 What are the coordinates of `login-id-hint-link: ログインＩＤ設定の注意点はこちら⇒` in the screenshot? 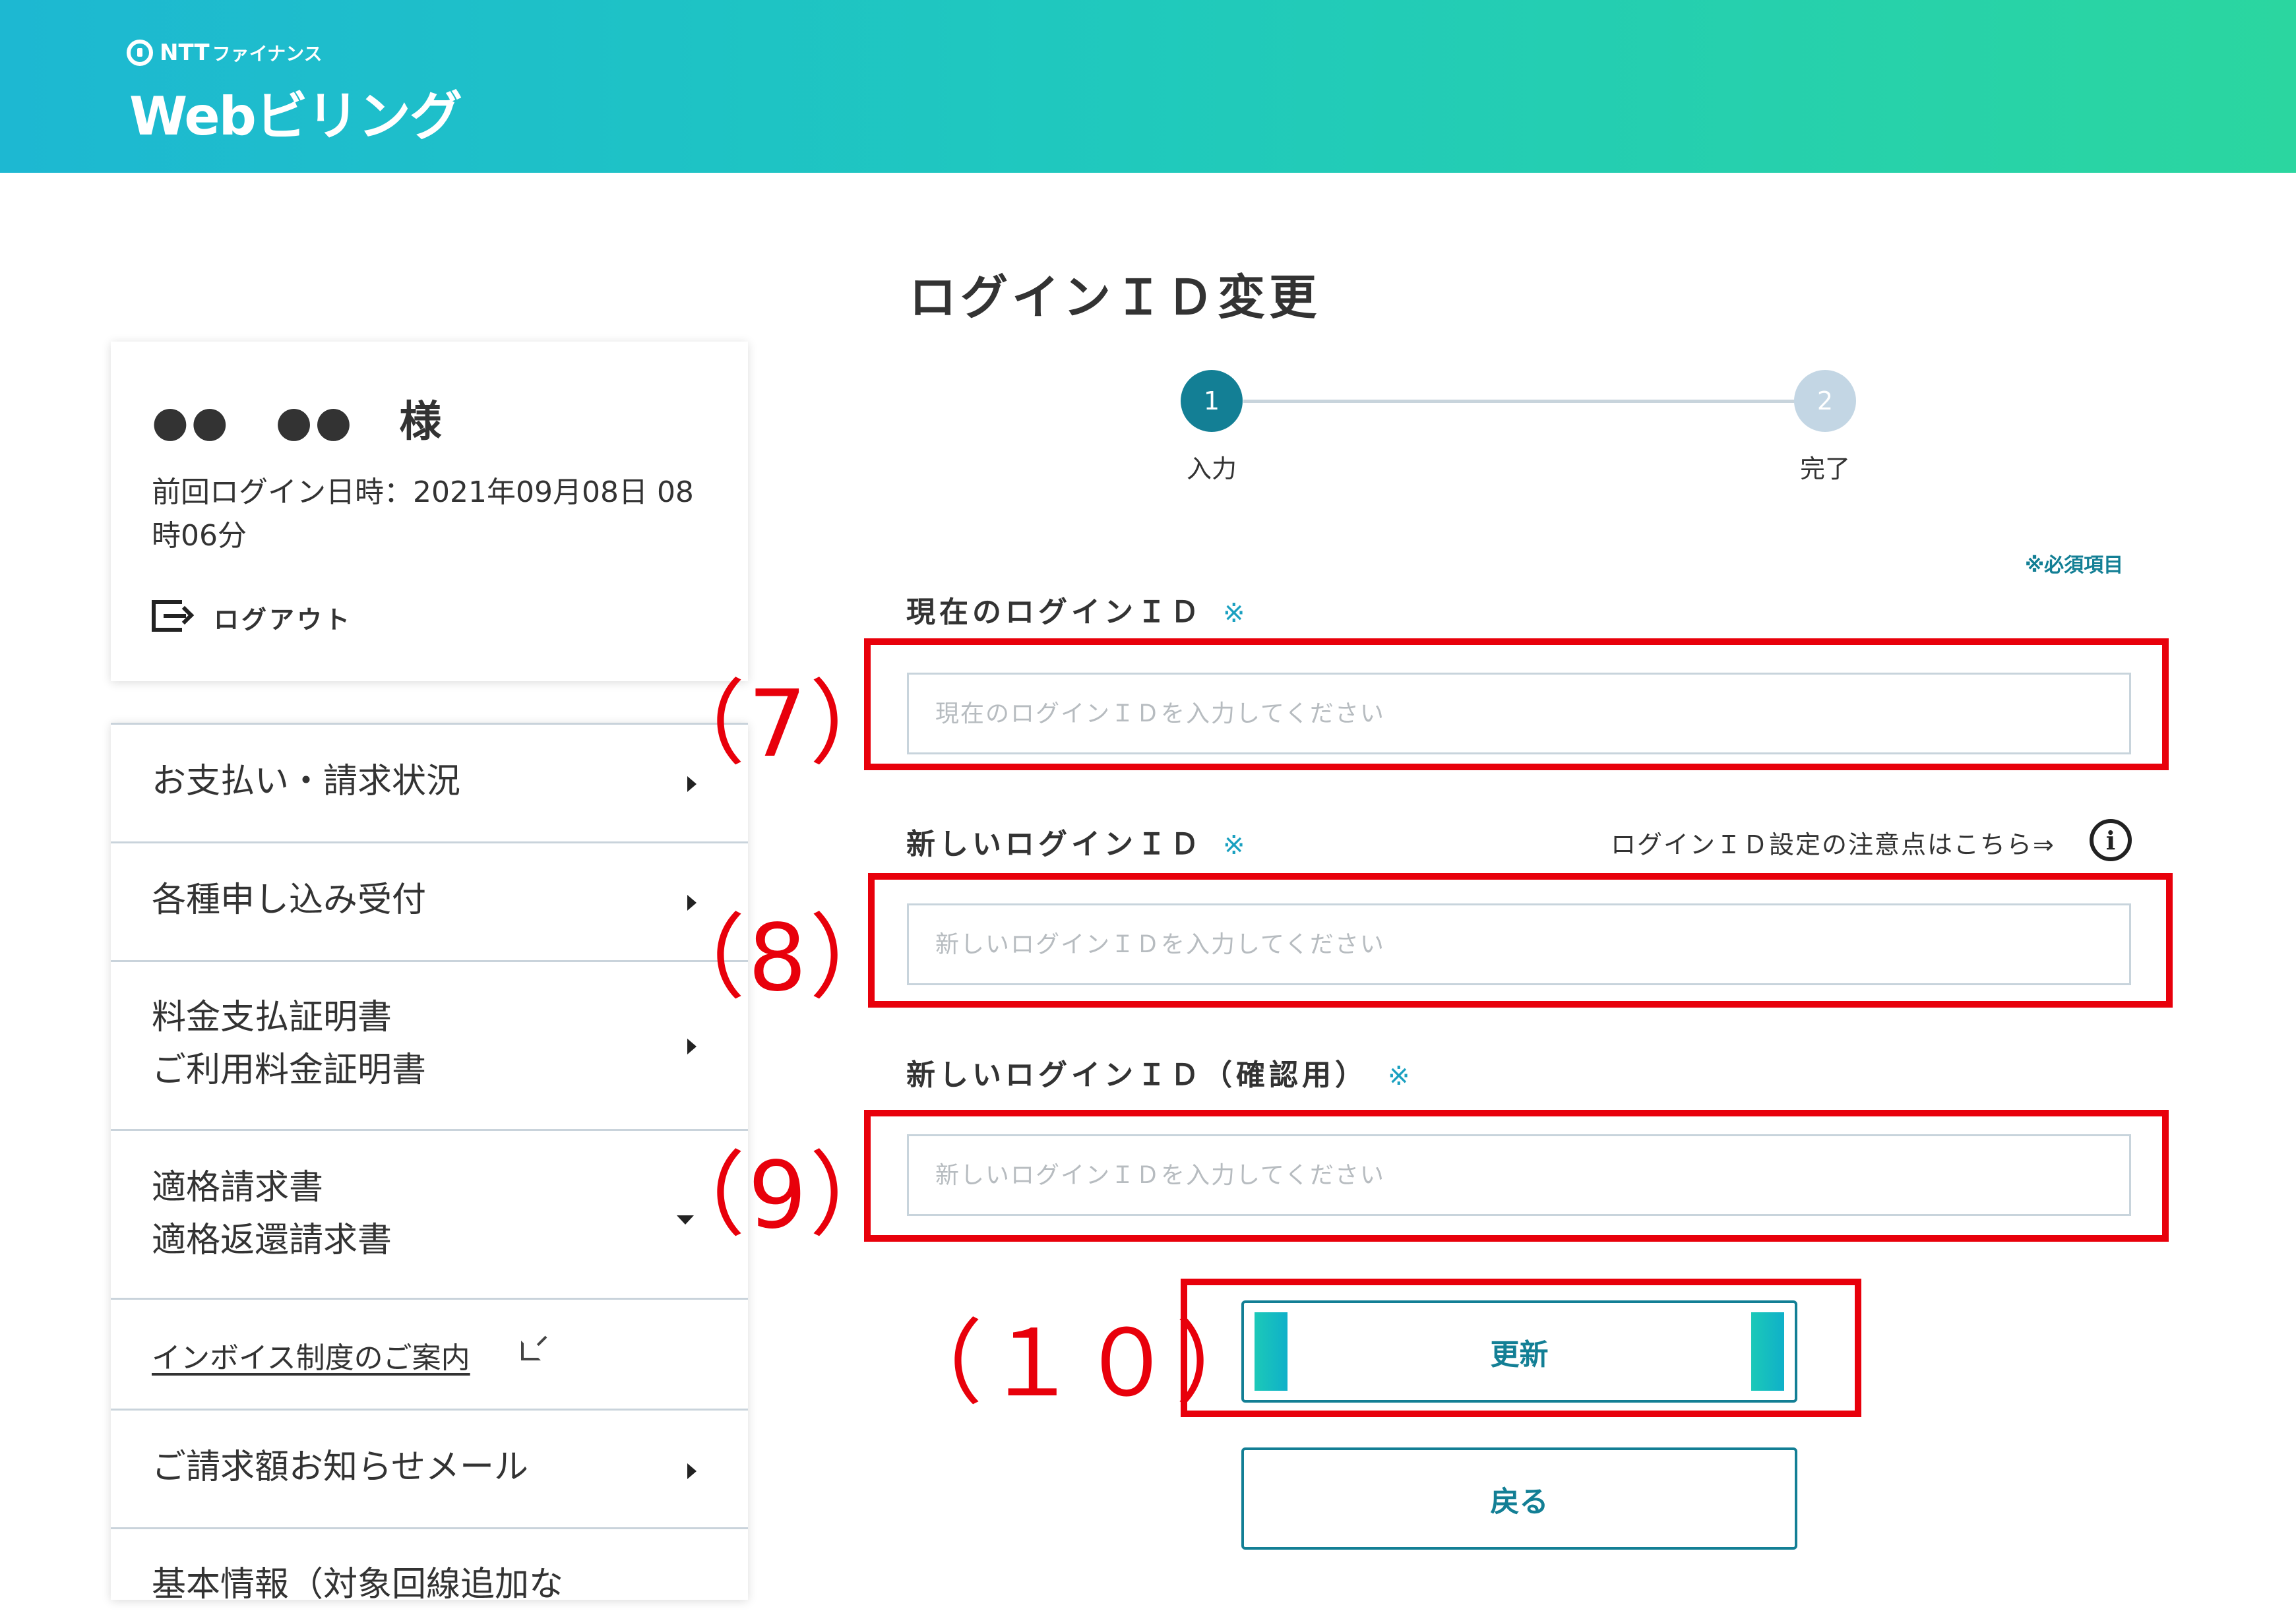 It's located at (1833, 842).